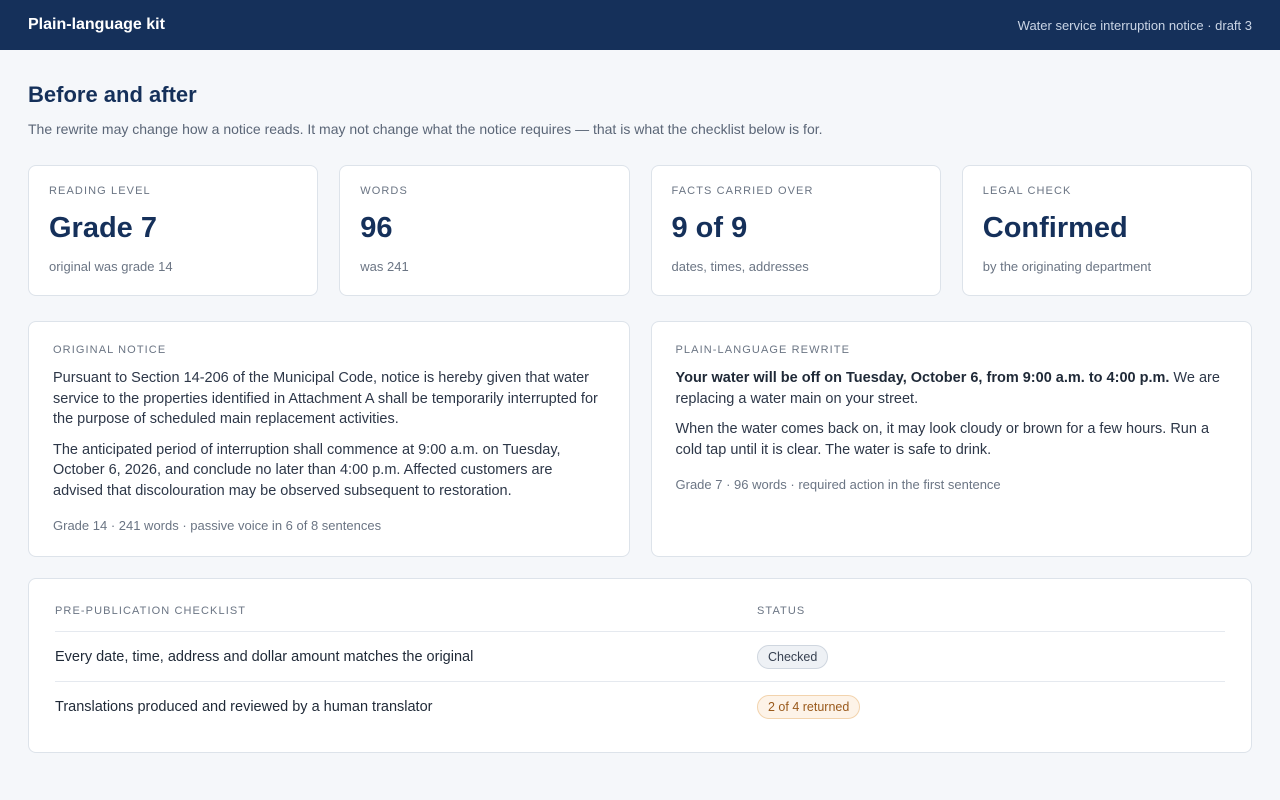 This screenshot has width=1280, height=800. I want to click on stat-label: Reading level, so click(100, 191).